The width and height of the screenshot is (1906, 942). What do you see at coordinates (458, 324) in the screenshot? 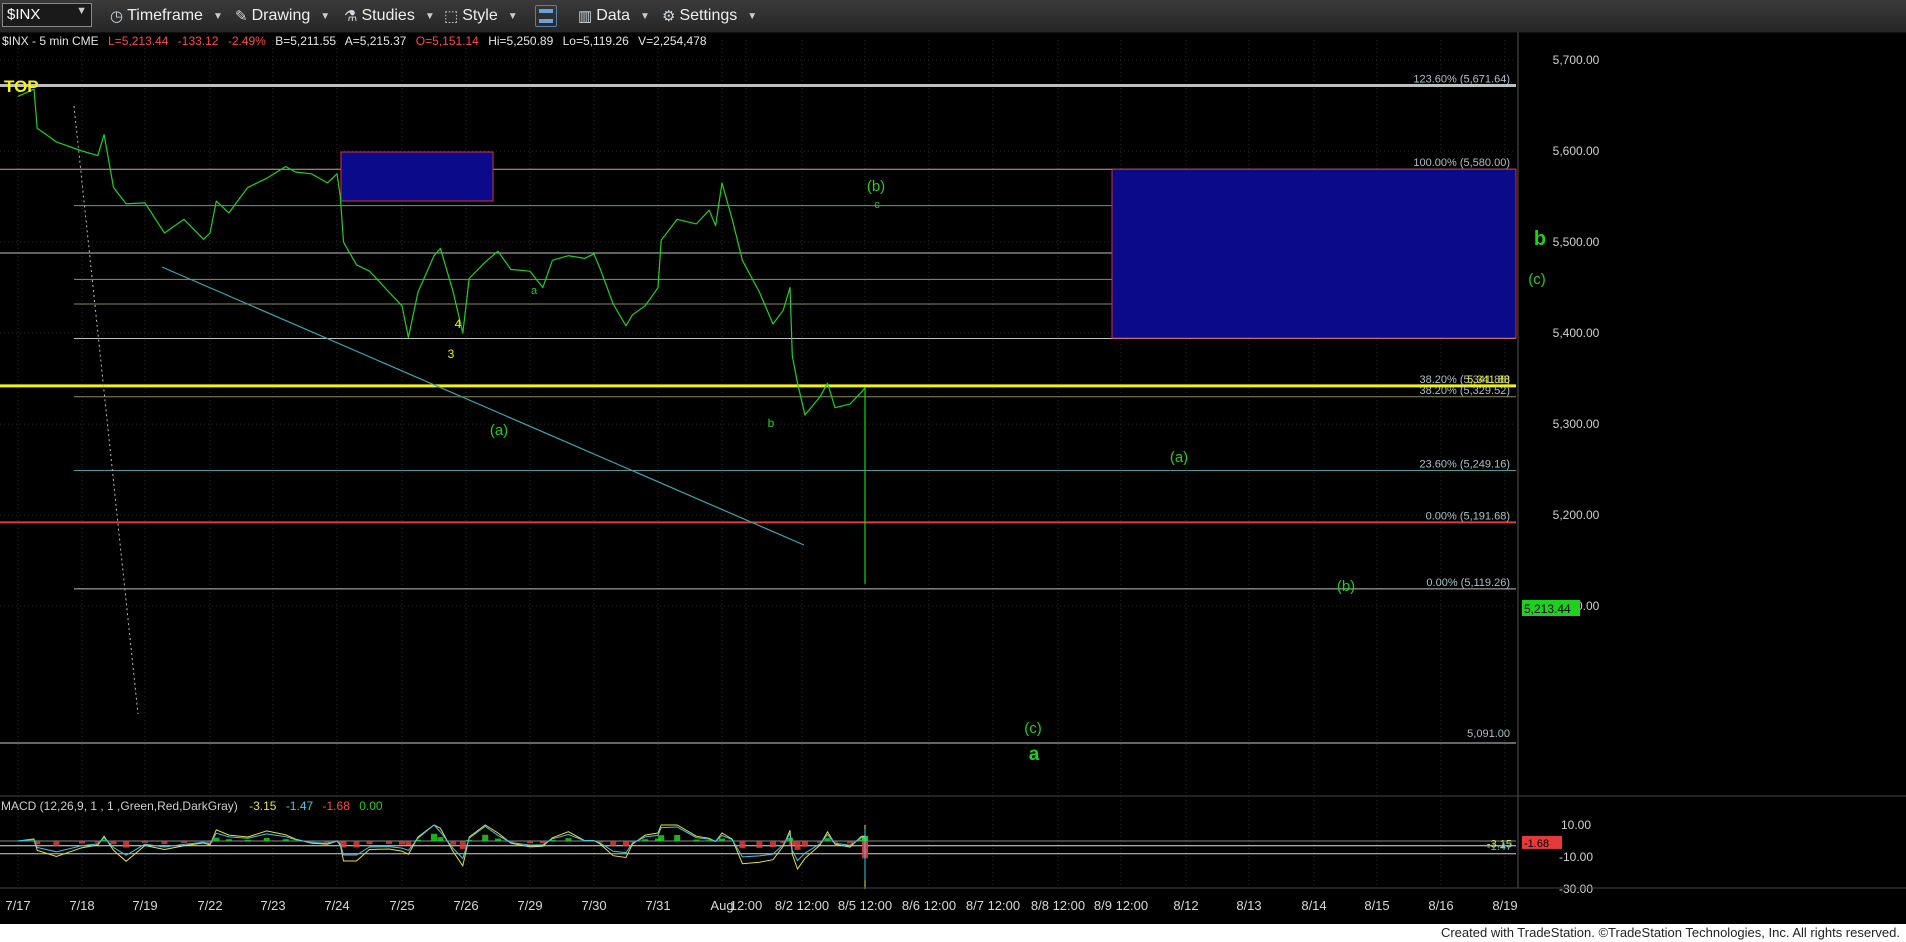
I see `wave-label: 4` at bounding box center [458, 324].